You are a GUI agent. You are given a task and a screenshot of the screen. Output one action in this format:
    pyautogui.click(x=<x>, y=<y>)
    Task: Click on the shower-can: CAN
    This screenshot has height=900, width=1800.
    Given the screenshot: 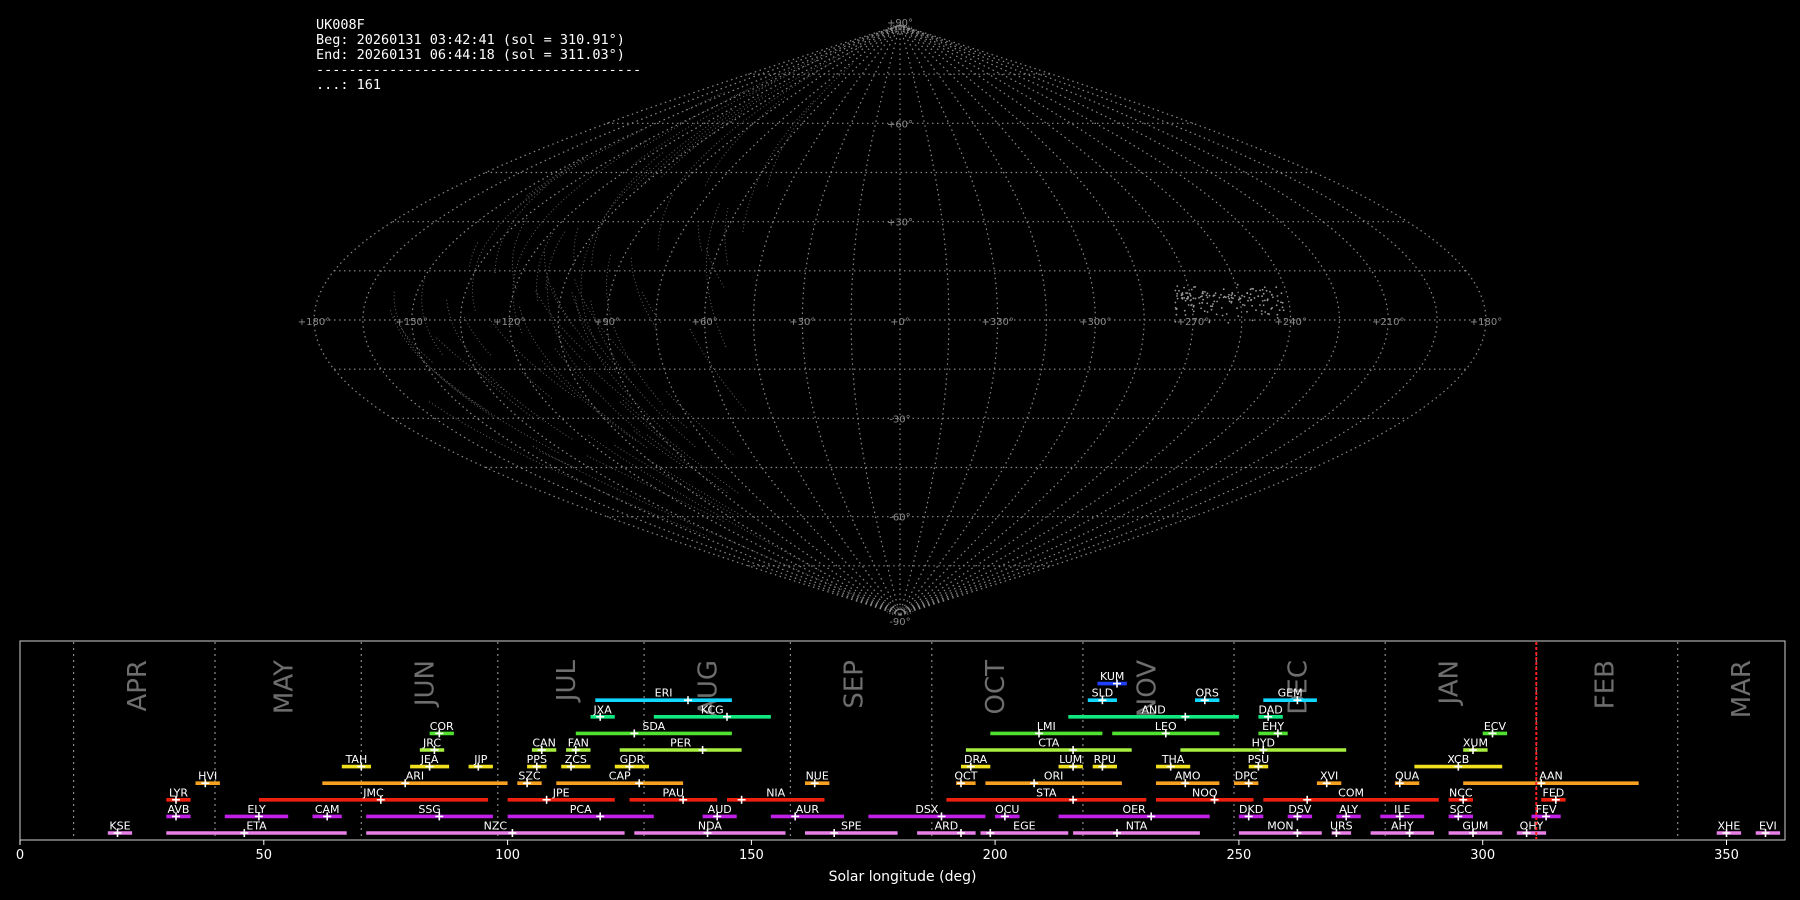 What is the action you would take?
    pyautogui.click(x=544, y=745)
    